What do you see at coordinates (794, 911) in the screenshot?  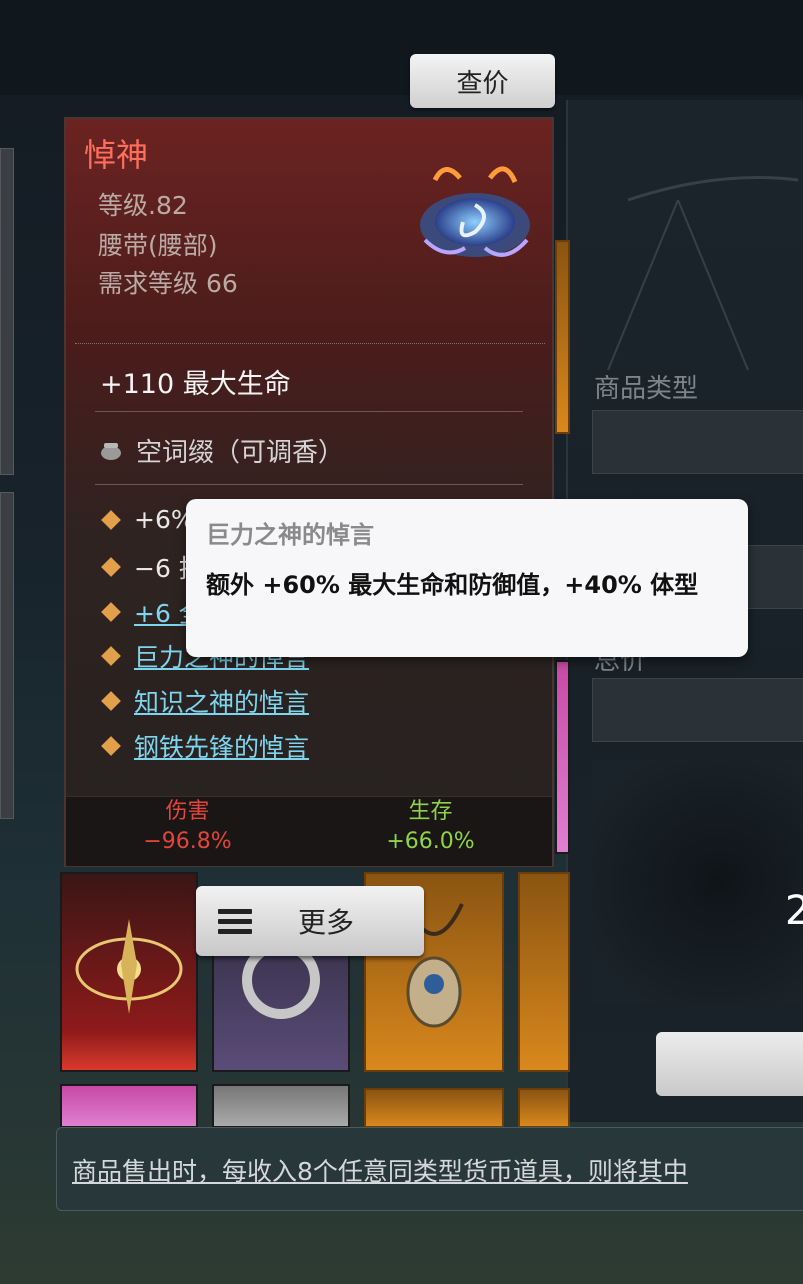 I see `amount-value: 2` at bounding box center [794, 911].